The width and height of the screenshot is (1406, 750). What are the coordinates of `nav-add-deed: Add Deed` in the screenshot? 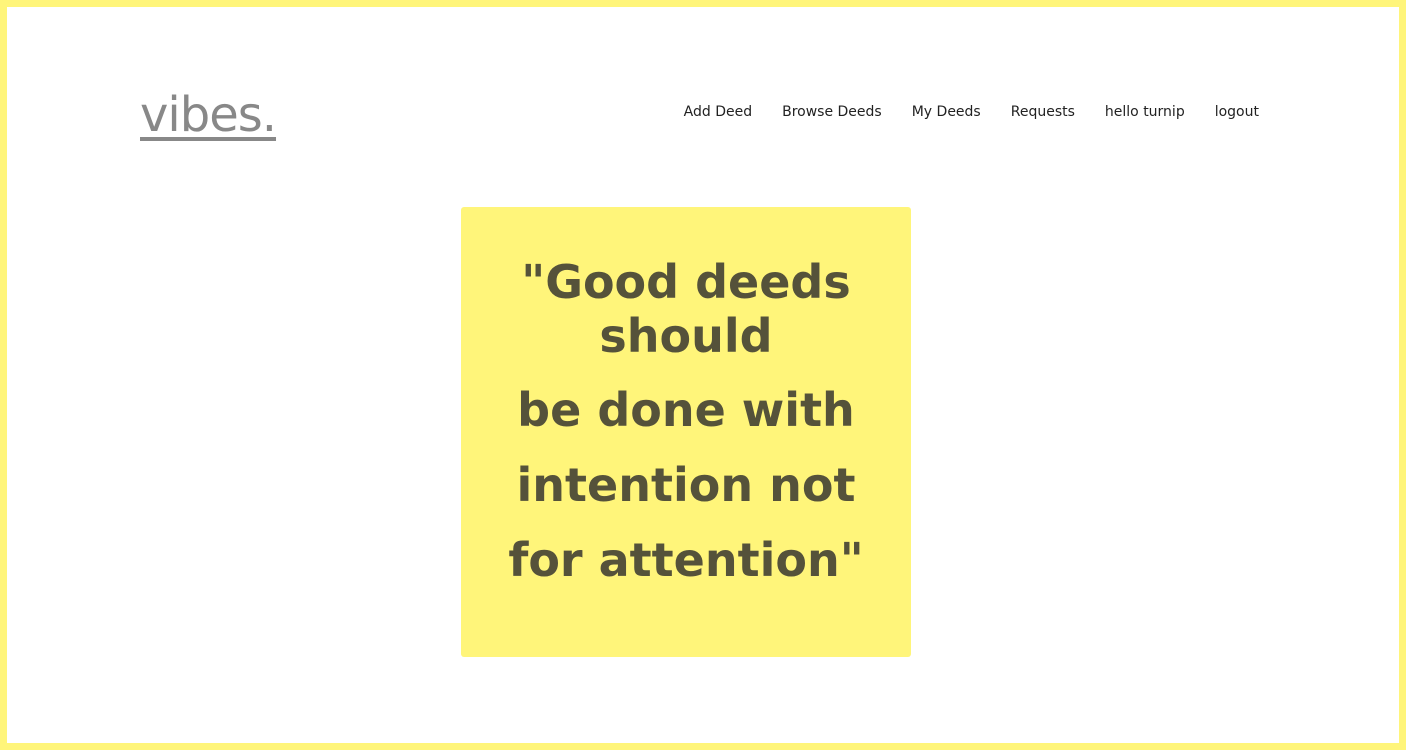 It's located at (718, 112).